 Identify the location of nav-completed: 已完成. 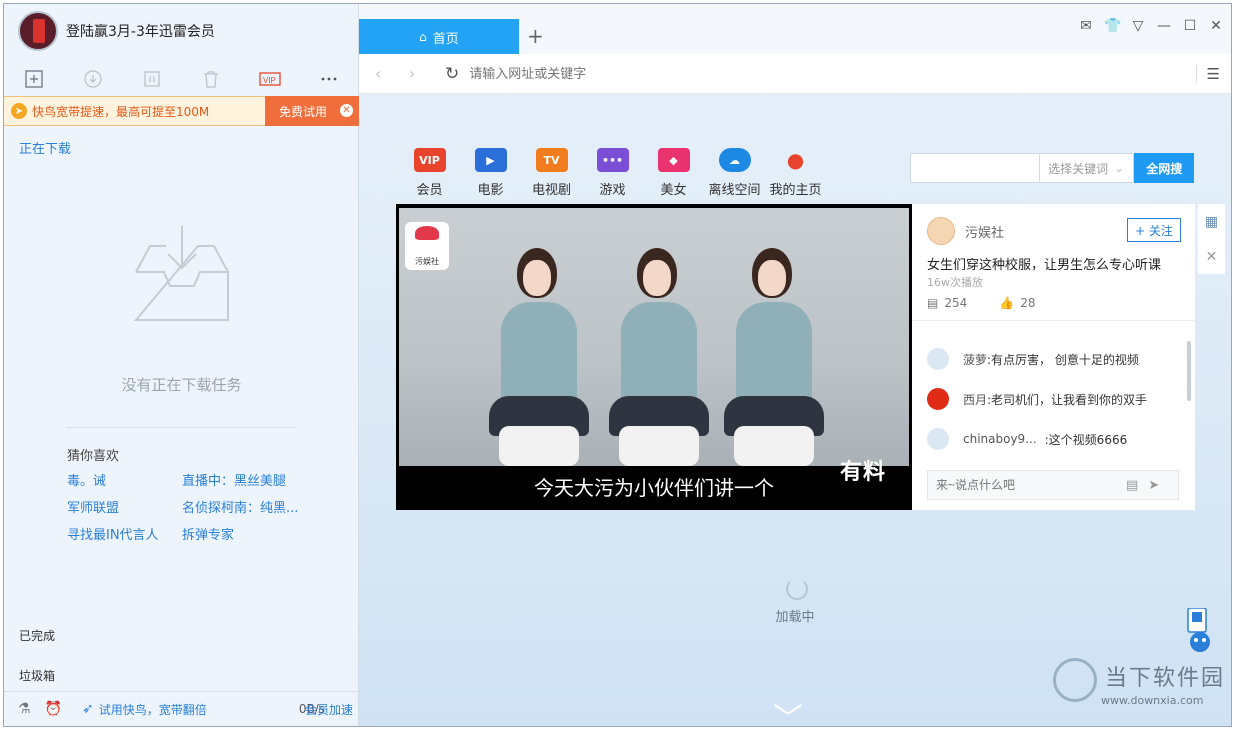
(37, 635).